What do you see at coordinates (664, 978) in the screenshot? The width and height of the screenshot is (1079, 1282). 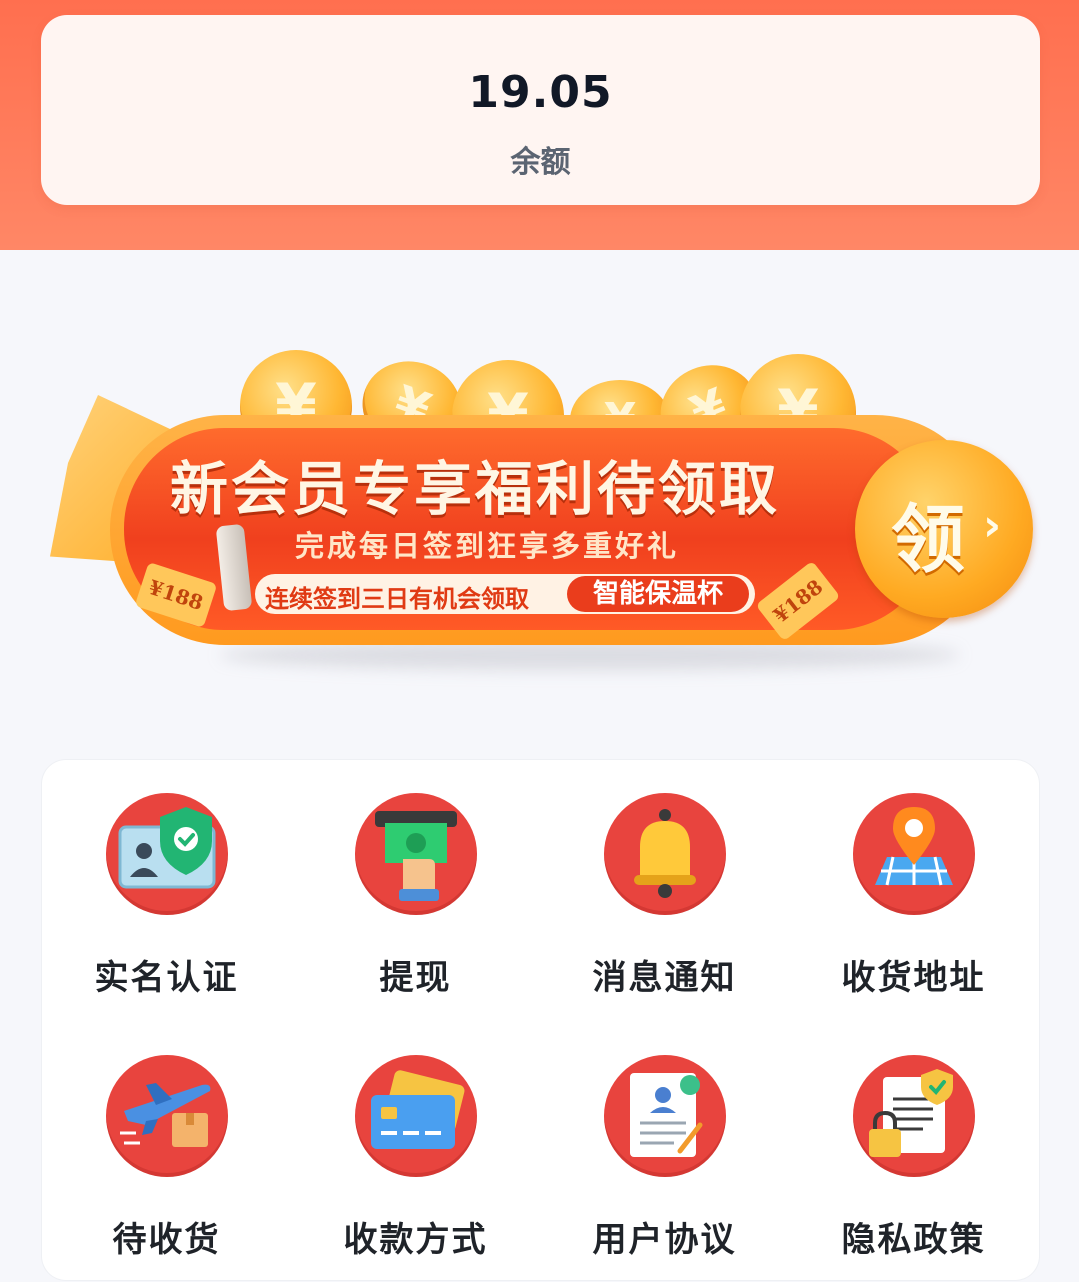 I see `grid-item-label: 消息通知` at bounding box center [664, 978].